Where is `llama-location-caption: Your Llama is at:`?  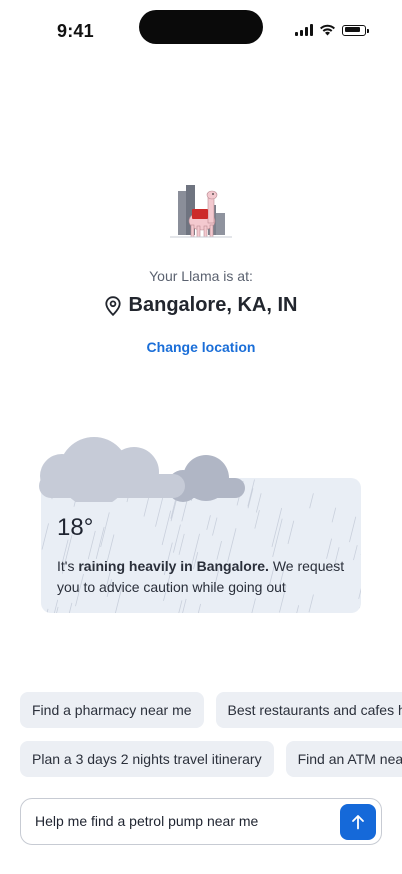
llama-location-caption: Your Llama is at: is located at coordinates (201, 276).